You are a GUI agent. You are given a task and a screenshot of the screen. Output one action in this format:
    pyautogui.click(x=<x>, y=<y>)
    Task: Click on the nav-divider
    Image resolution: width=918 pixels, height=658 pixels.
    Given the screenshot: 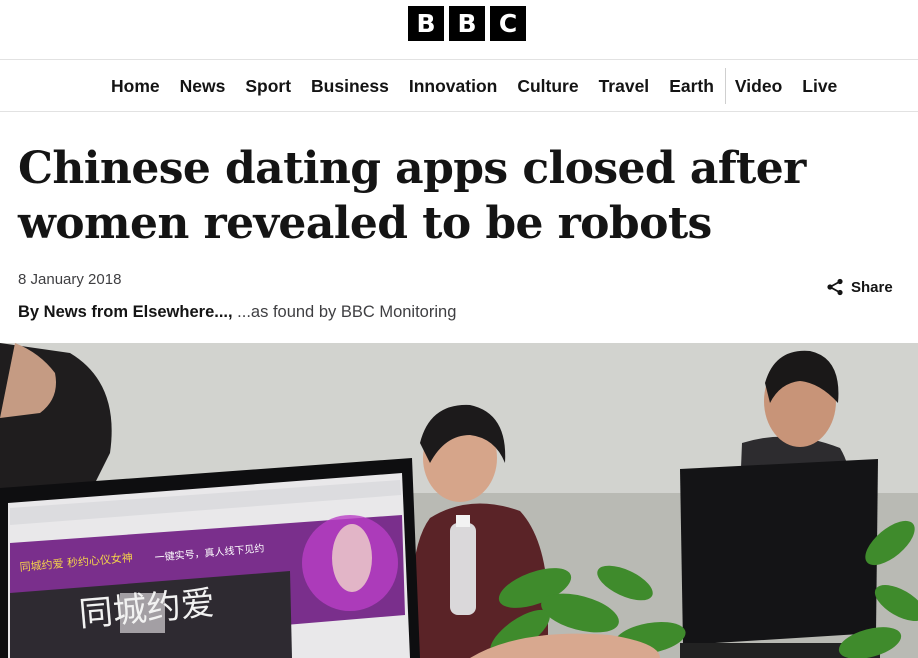 What is the action you would take?
    pyautogui.click(x=725, y=86)
    